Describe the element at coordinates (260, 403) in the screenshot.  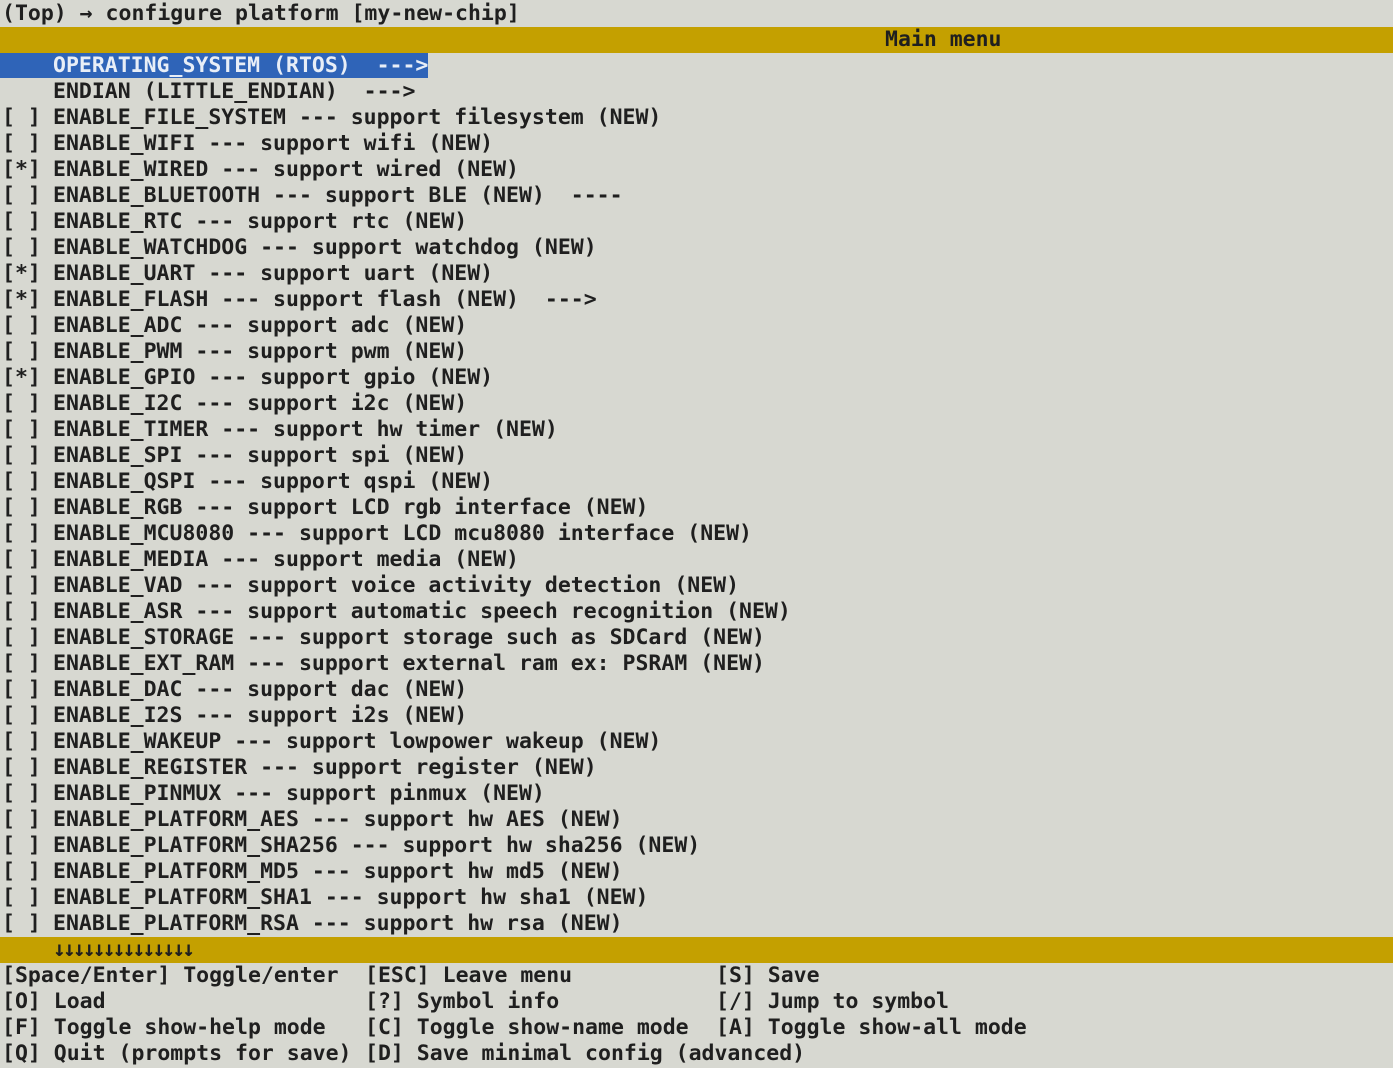
I see `menu-item-label: ENABLE_I2C --- support i2c (NEW)` at that location.